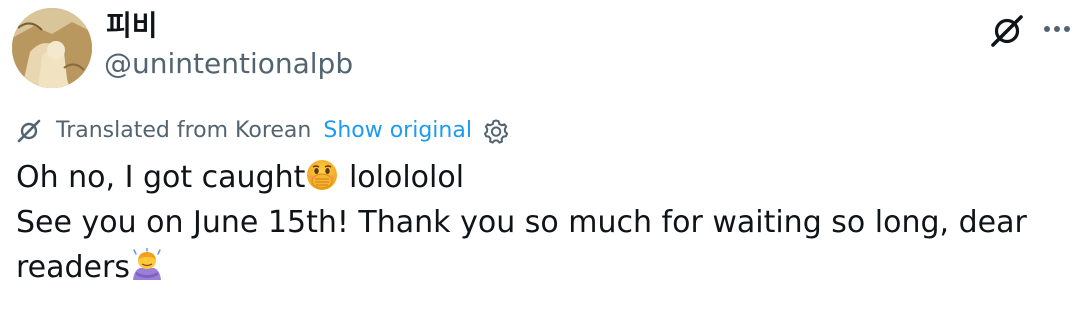 This screenshot has height=317, width=1080. What do you see at coordinates (322, 175) in the screenshot?
I see `face-with-hand-over-mouth-emoji-icon` at bounding box center [322, 175].